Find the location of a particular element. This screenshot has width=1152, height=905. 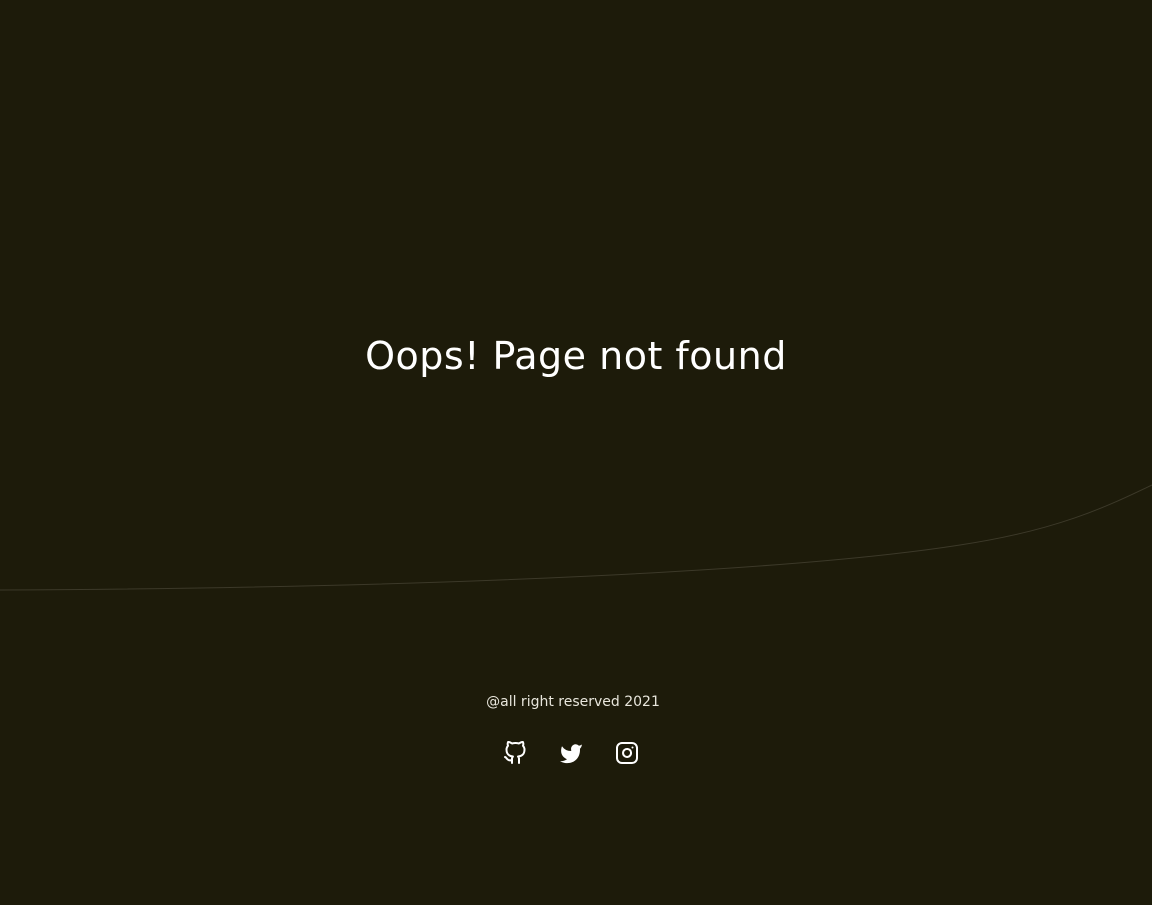

twitter-icon is located at coordinates (571, 754).